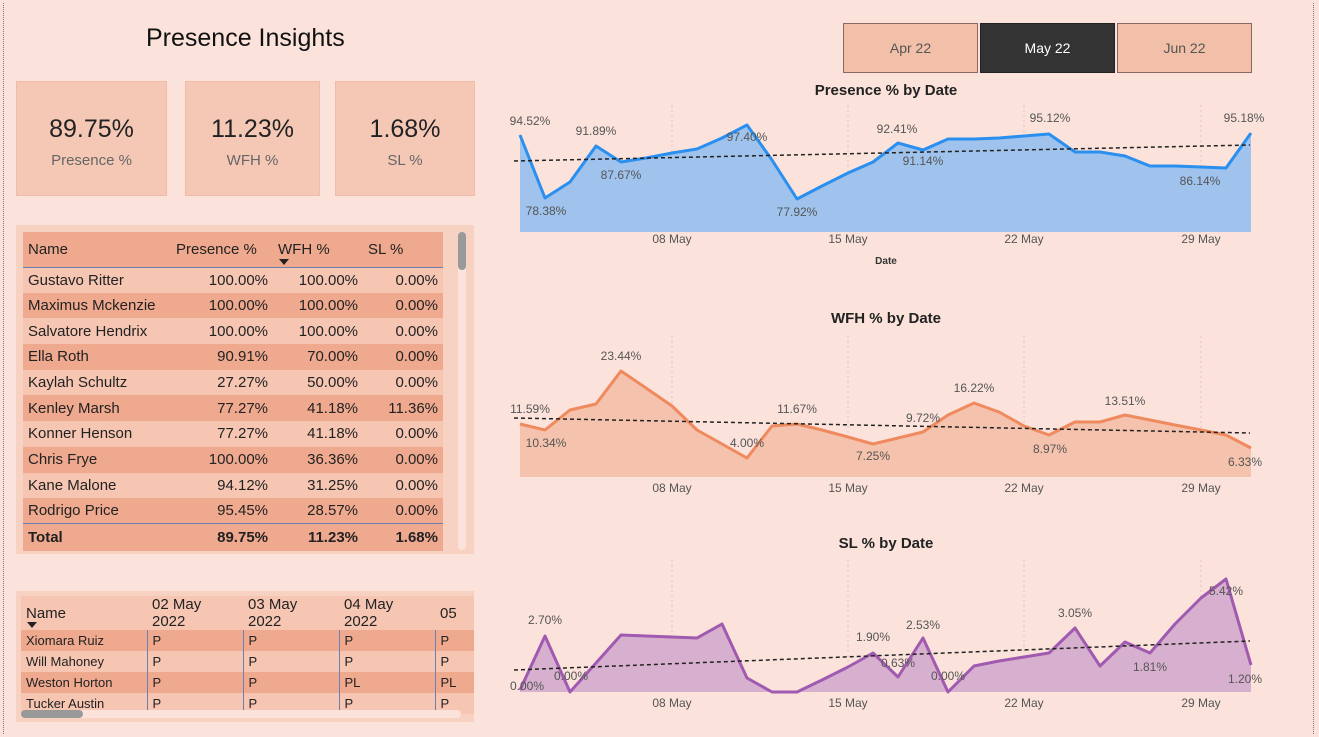  I want to click on matrix-row: Weston Horton P P PL PL, so click(247, 682).